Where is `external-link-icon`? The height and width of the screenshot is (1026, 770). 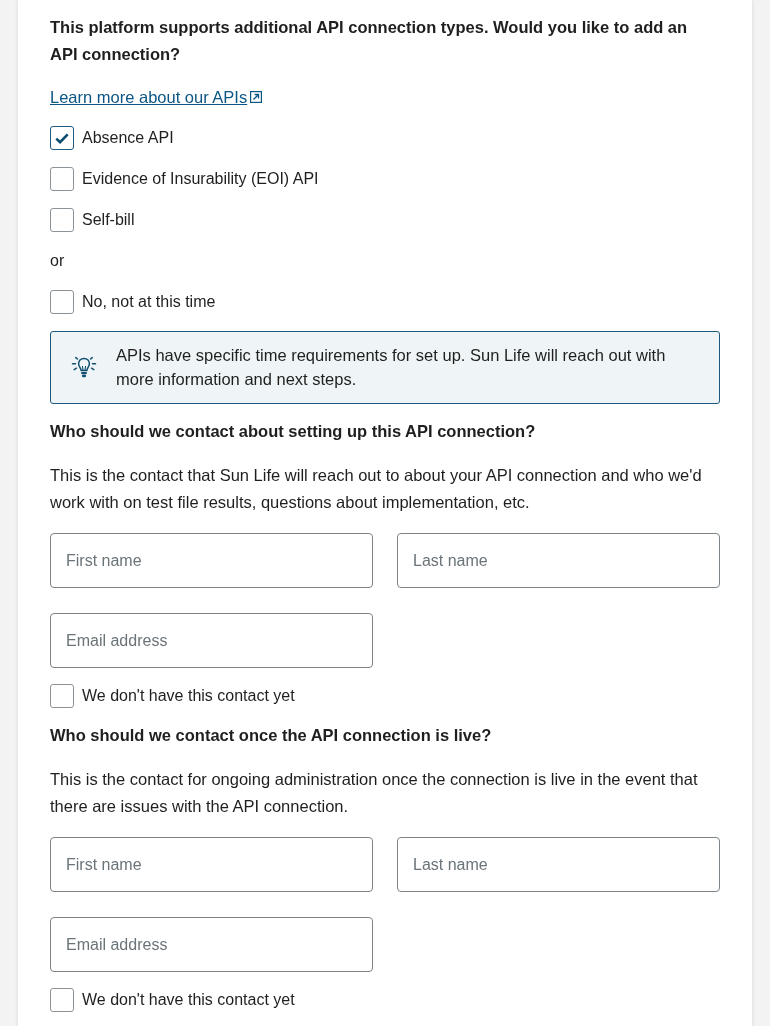 external-link-icon is located at coordinates (256, 97).